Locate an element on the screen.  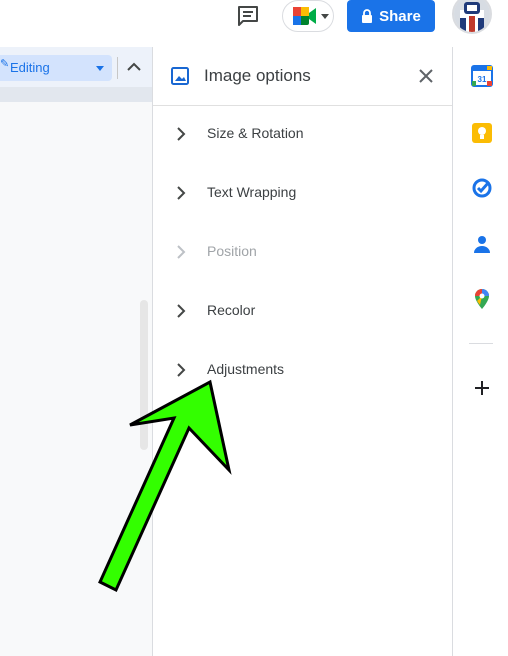
section-adjustments: Adjustments is located at coordinates (303, 370).